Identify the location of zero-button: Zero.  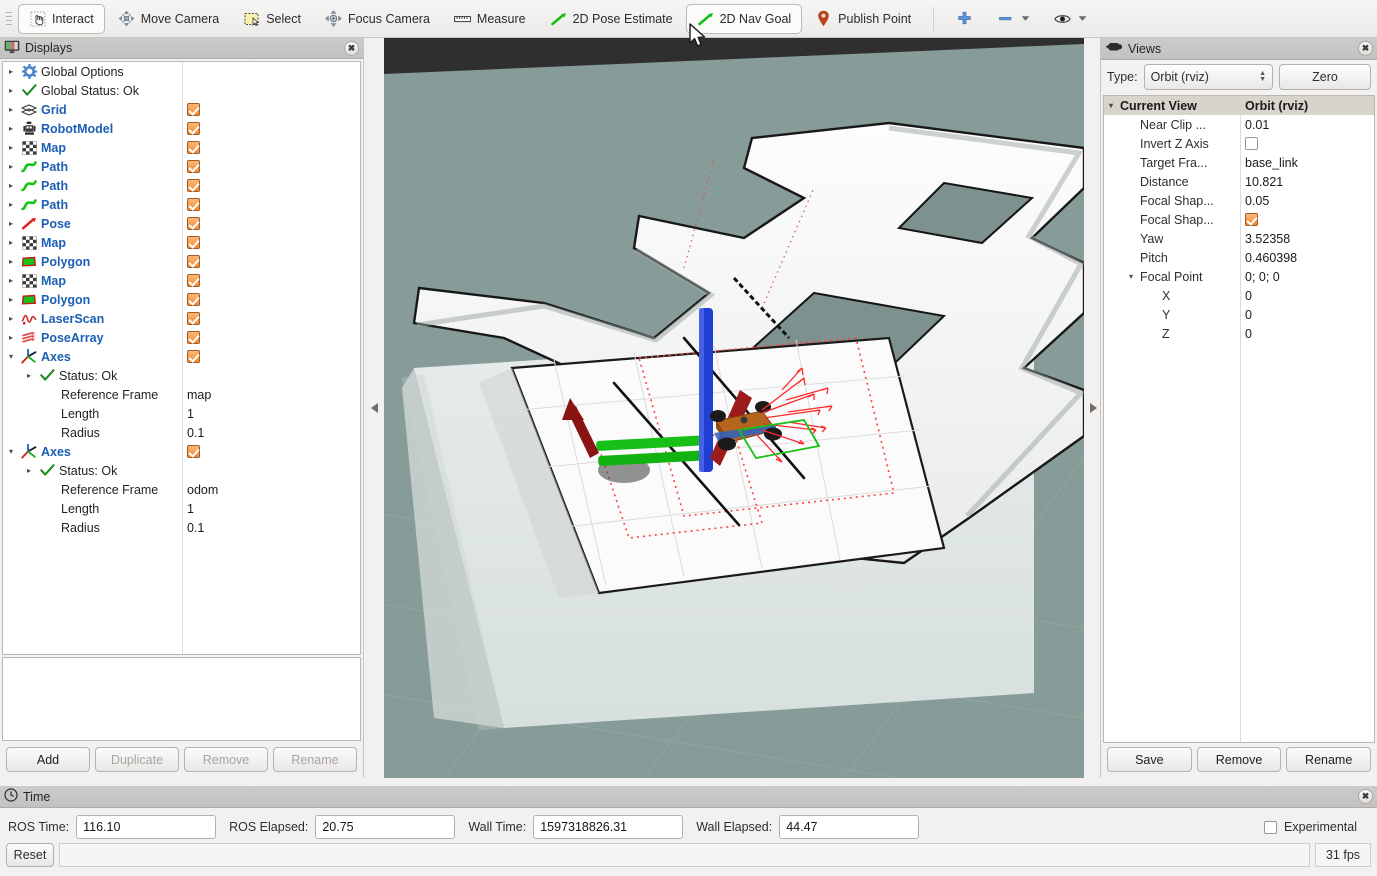
(1325, 77).